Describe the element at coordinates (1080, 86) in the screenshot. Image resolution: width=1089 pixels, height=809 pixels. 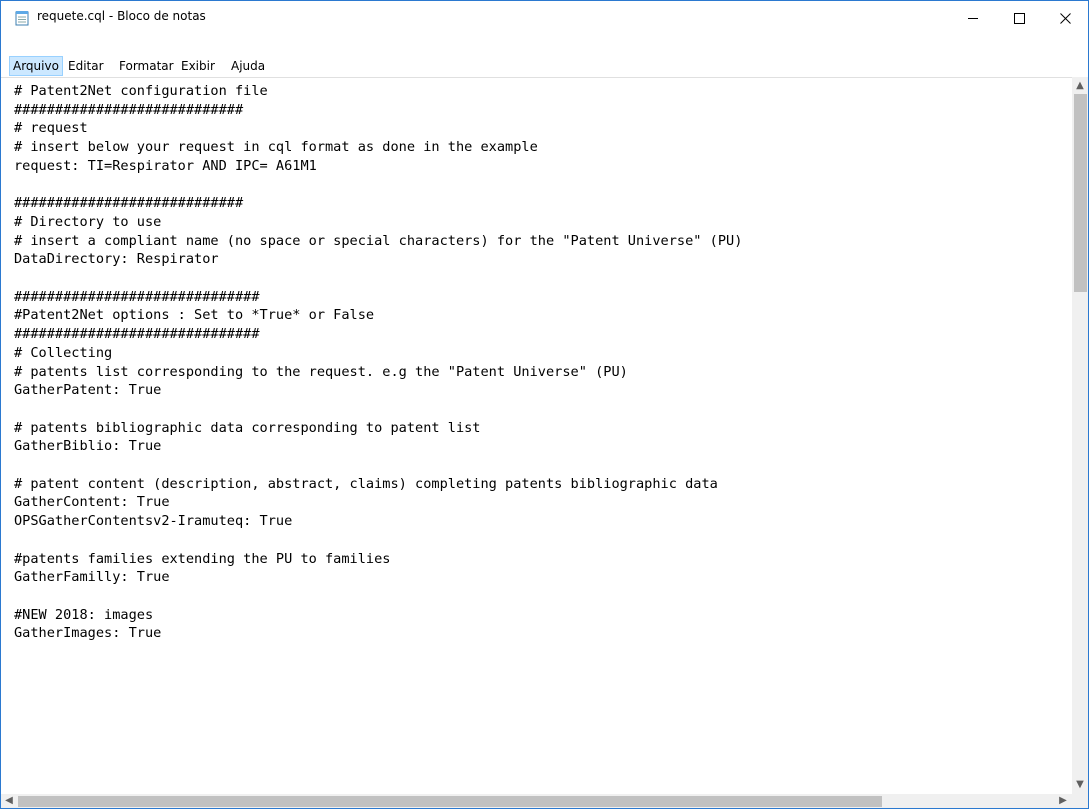
I see `scroll-up-icon: ▲` at that location.